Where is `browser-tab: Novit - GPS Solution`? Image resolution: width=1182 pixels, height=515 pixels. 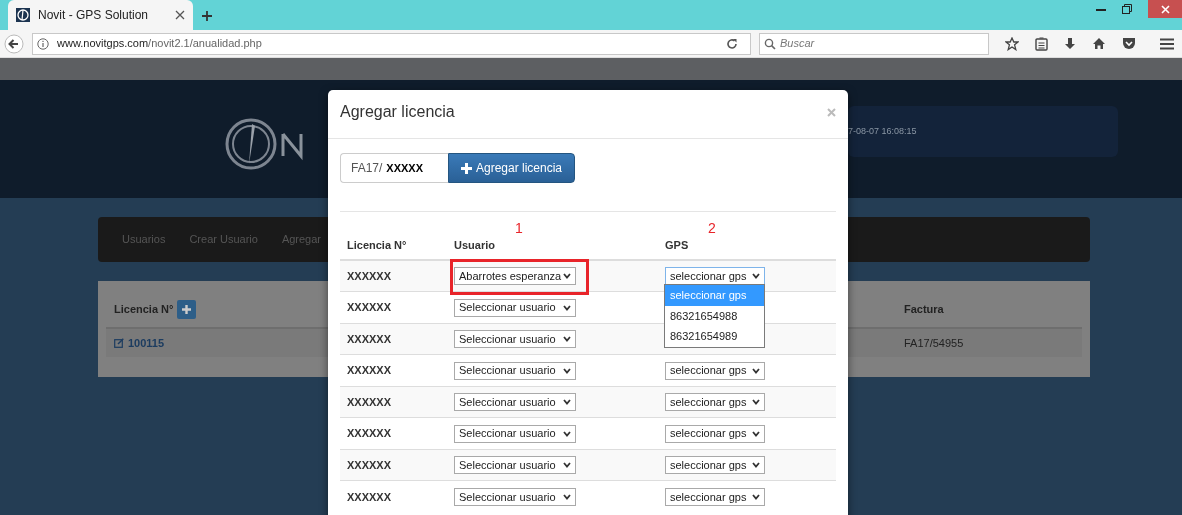
browser-tab: Novit - GPS Solution is located at coordinates (100, 15).